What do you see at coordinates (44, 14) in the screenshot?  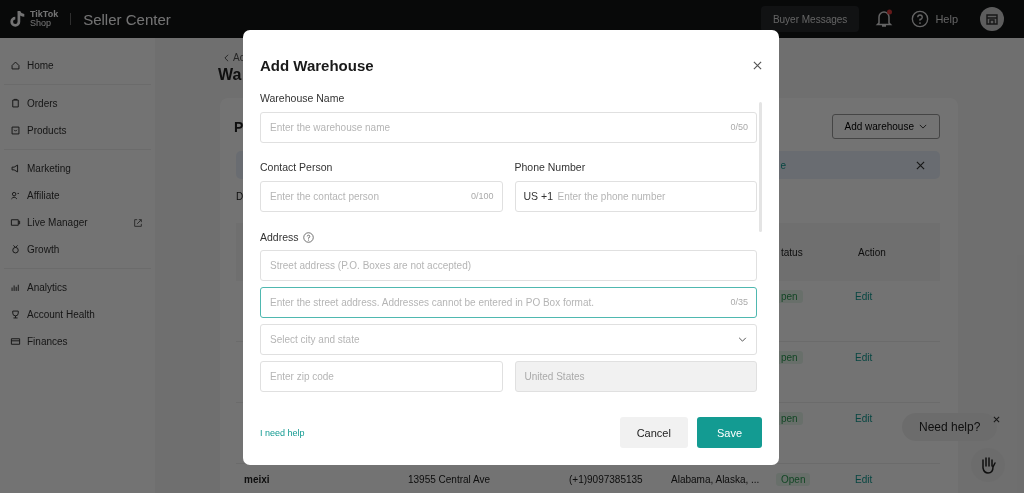 I see `logo-wordmark: TikTok` at bounding box center [44, 14].